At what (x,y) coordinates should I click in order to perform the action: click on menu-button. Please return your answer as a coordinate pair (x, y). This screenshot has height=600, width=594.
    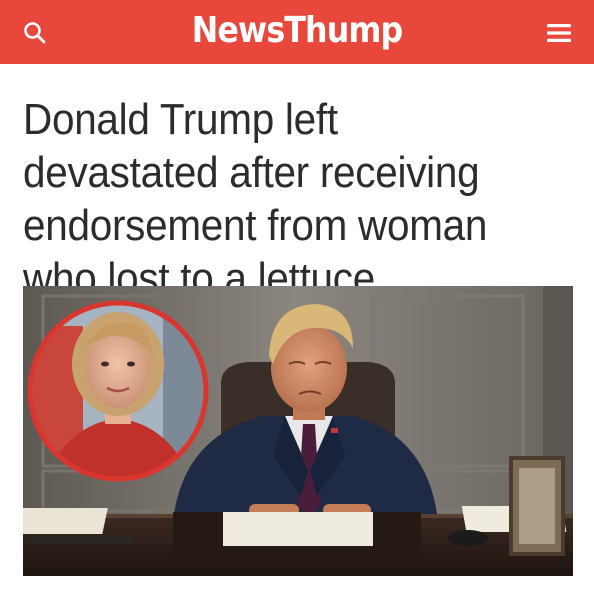
    Looking at the image, I should click on (559, 33).